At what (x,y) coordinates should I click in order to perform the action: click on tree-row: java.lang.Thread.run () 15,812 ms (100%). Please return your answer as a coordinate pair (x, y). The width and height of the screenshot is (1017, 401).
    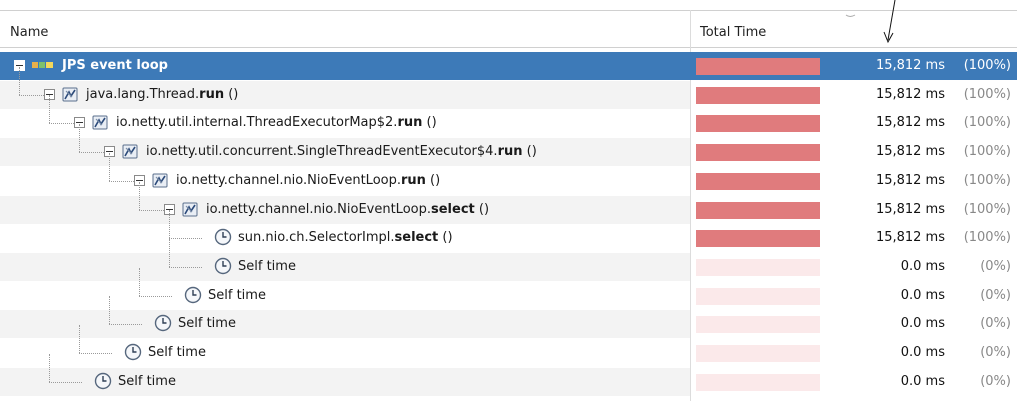
    Looking at the image, I should click on (508, 87).